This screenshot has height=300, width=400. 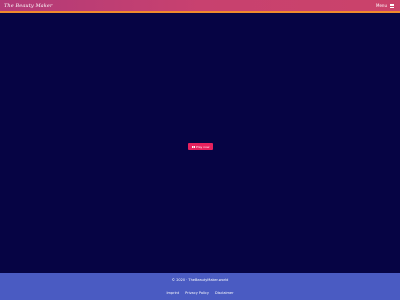 What do you see at coordinates (200, 280) in the screenshot?
I see `copyright-text: © 2020 · TheBeautyMaker.world` at bounding box center [200, 280].